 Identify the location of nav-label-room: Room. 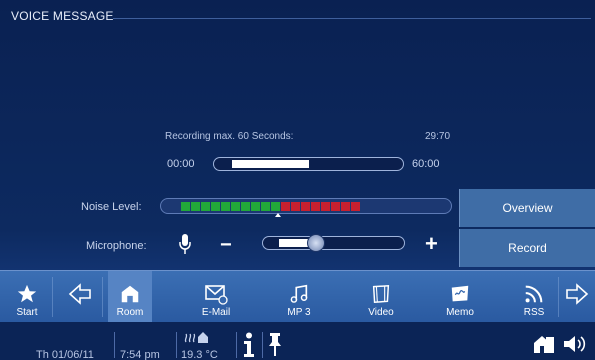
(130, 312).